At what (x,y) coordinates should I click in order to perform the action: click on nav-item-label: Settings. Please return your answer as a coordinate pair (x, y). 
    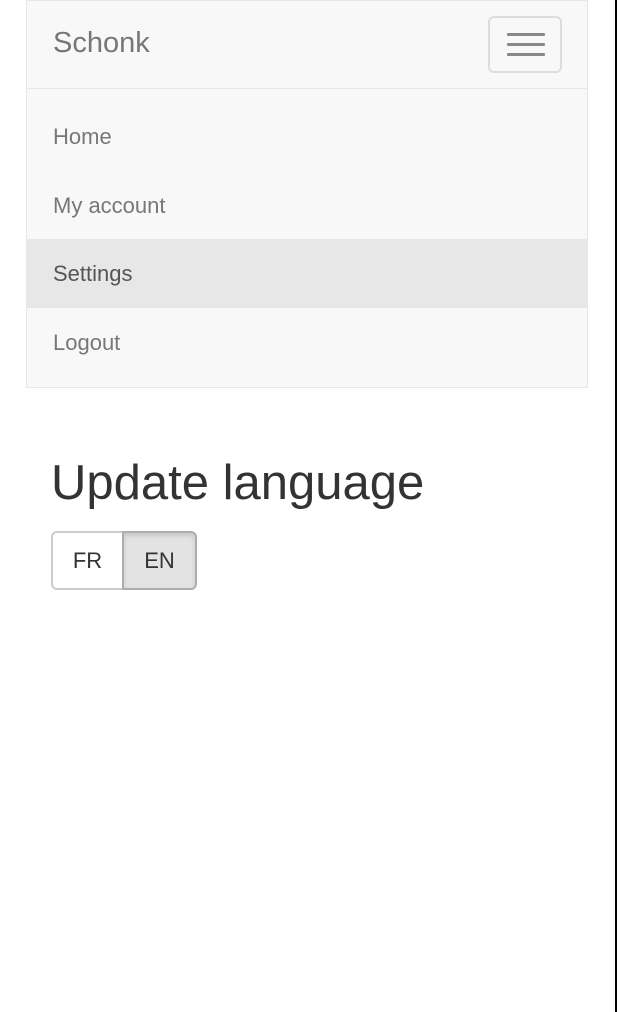
    Looking at the image, I should click on (93, 273).